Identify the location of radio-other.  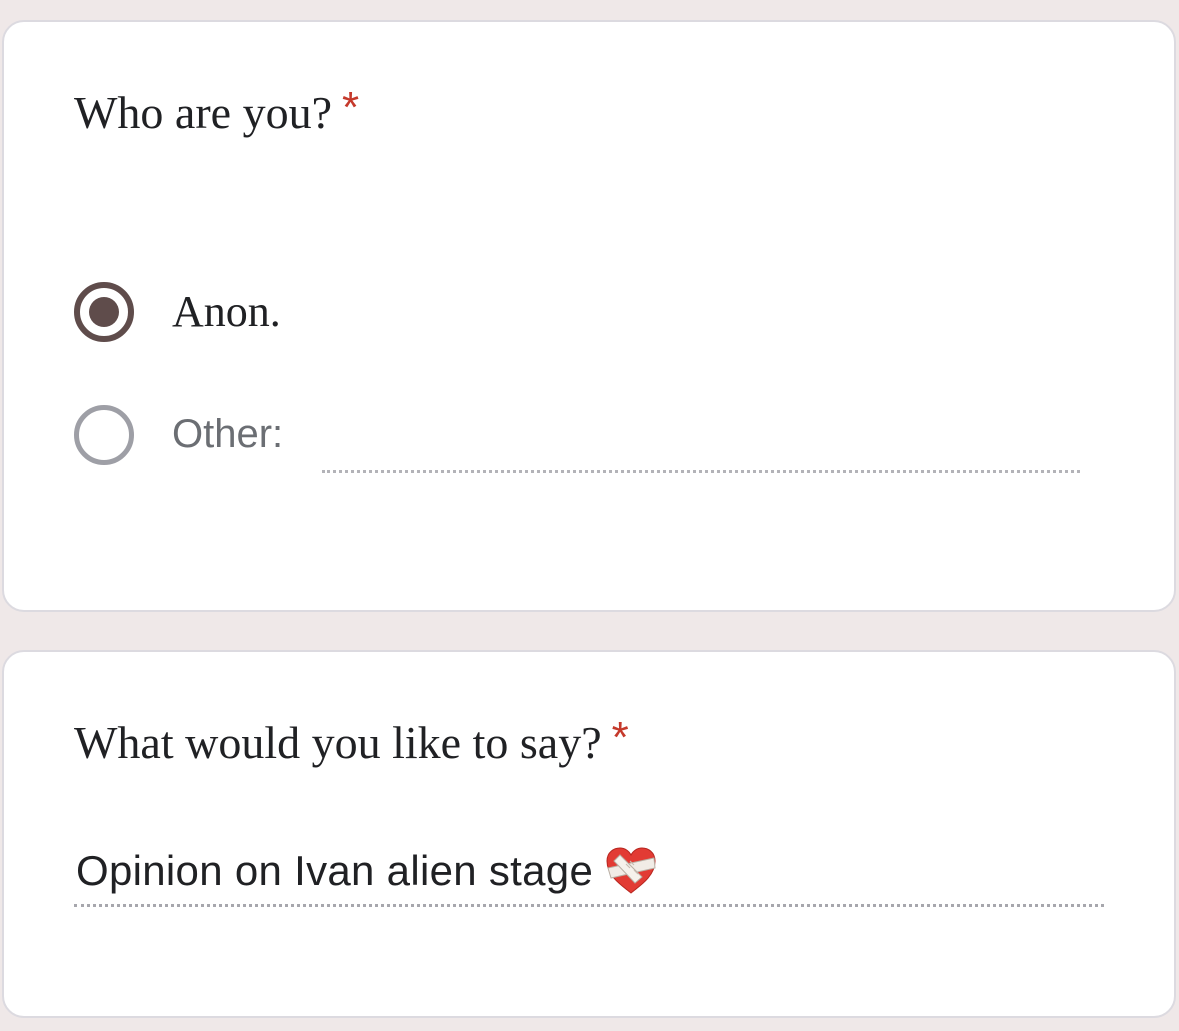
(104, 435).